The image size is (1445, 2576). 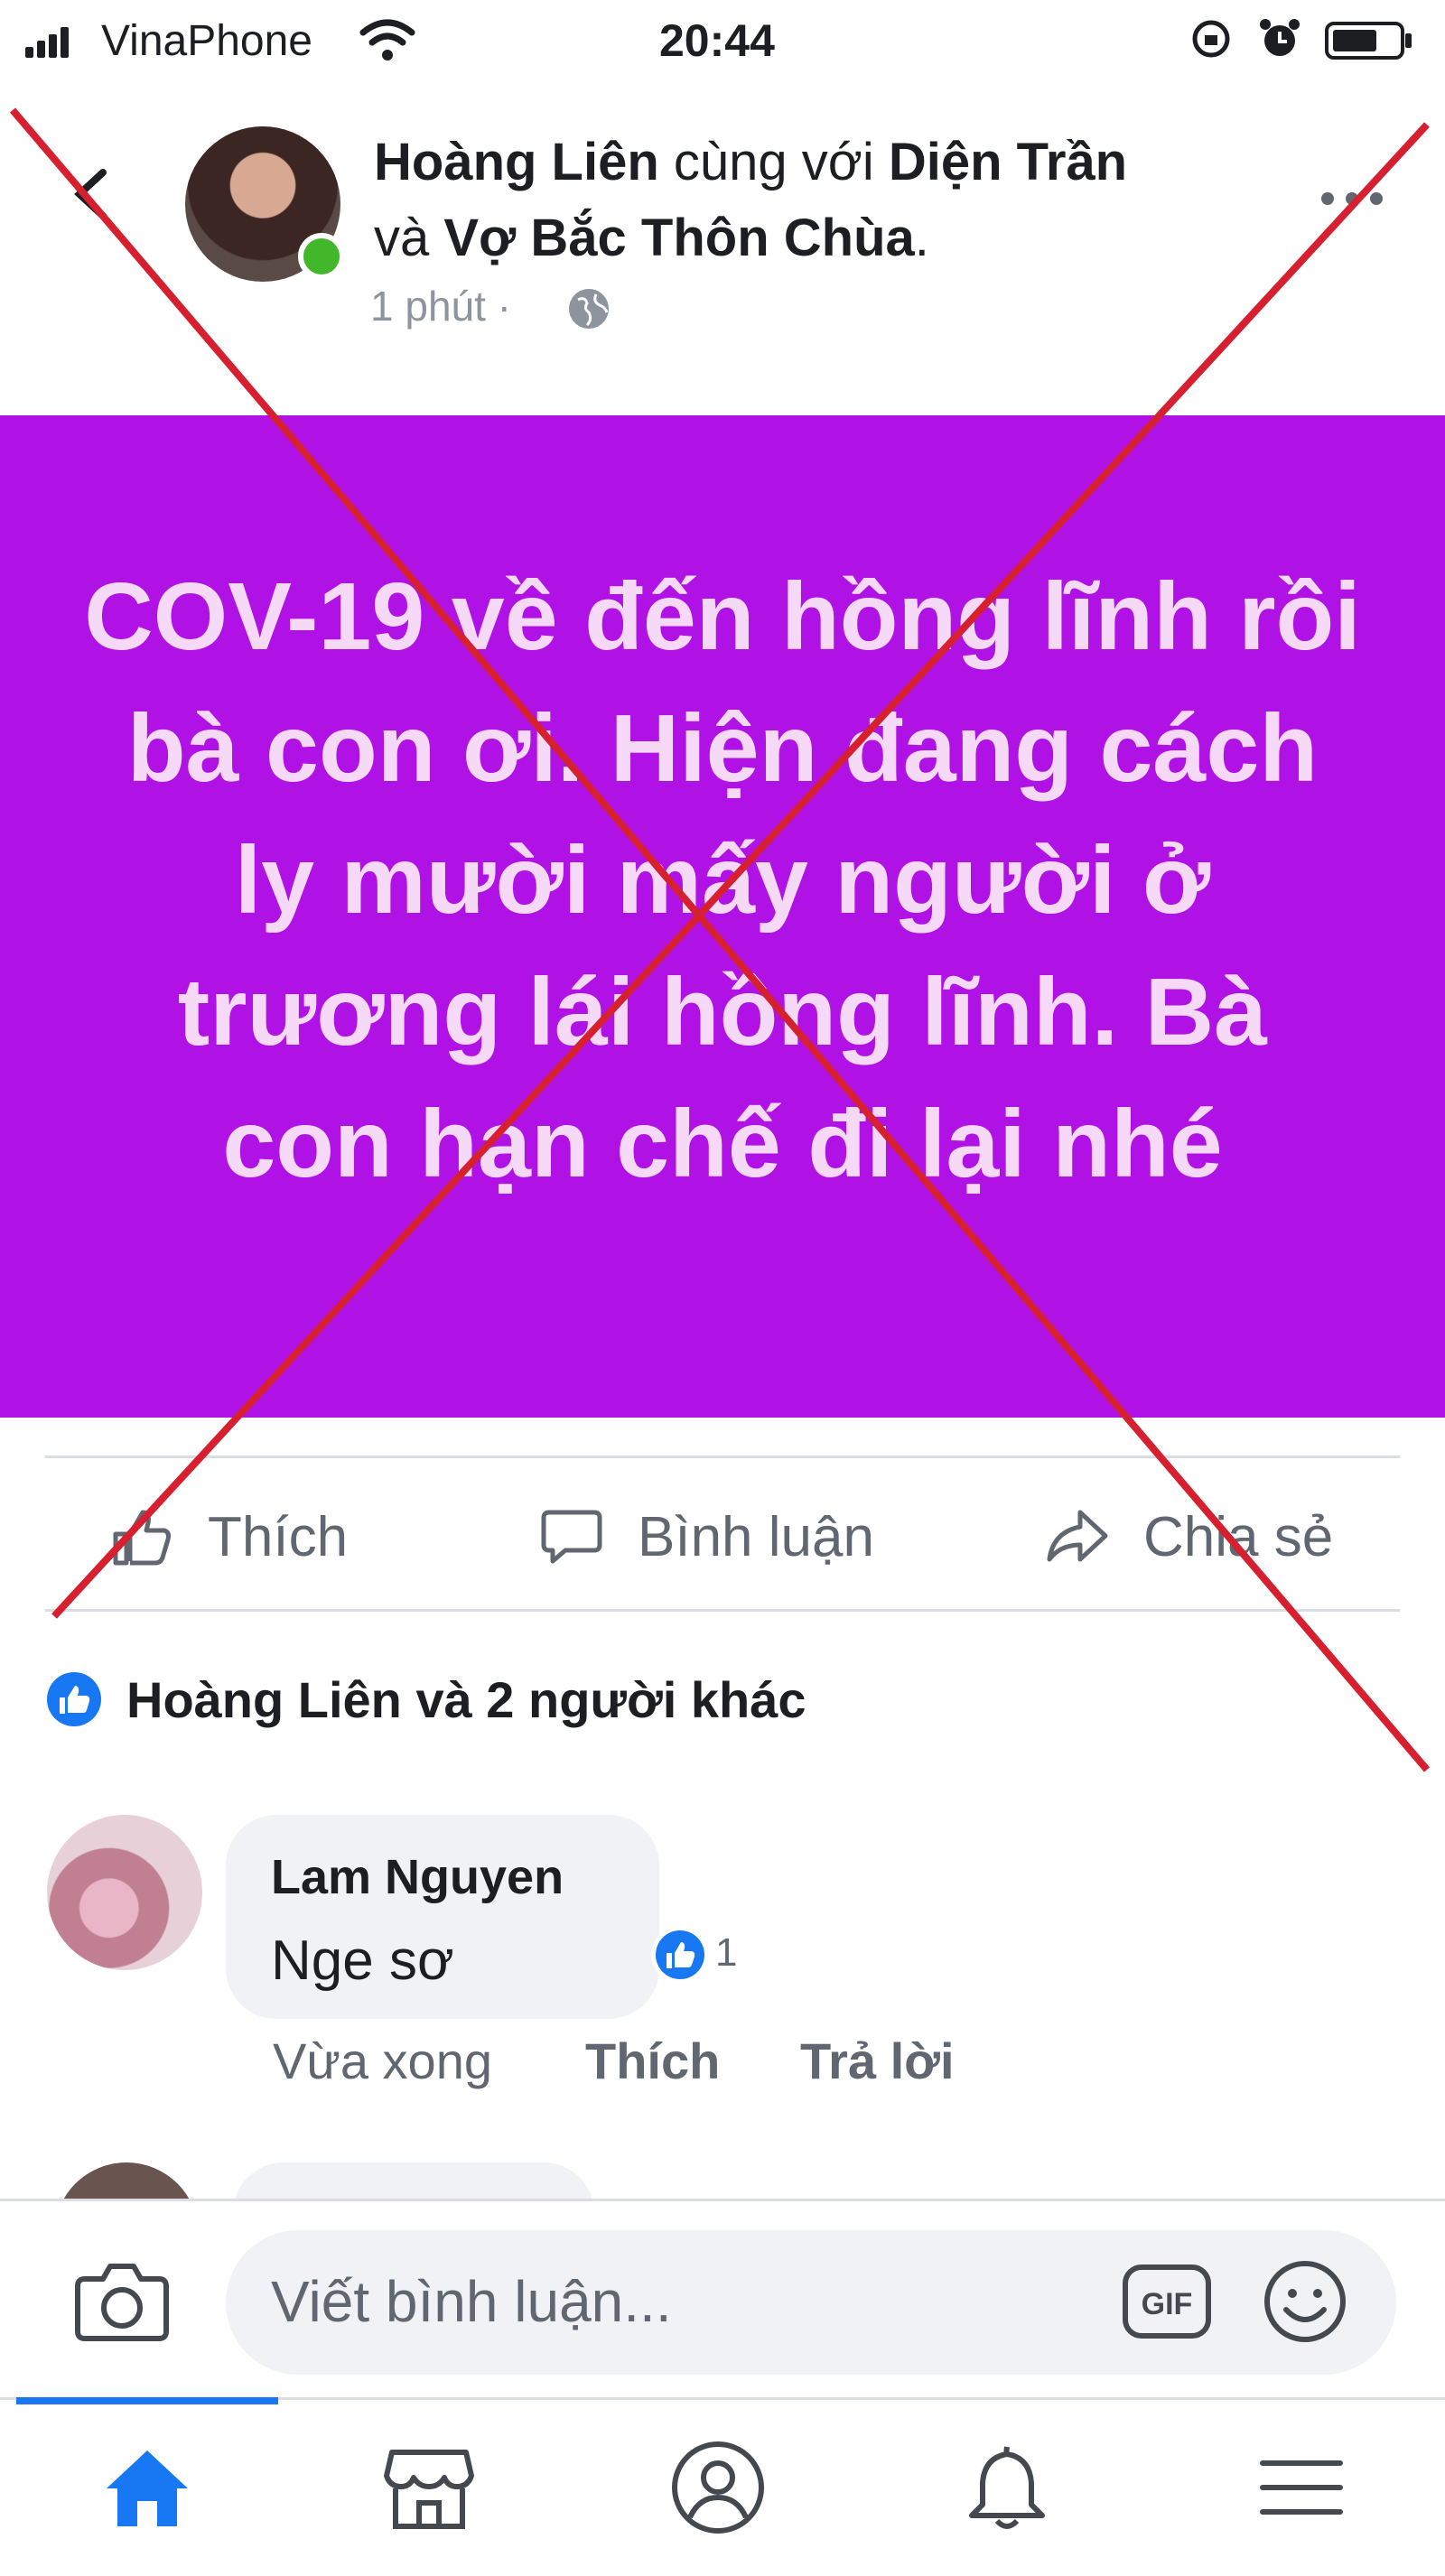 What do you see at coordinates (1280, 37) in the screenshot?
I see `alarm-icon` at bounding box center [1280, 37].